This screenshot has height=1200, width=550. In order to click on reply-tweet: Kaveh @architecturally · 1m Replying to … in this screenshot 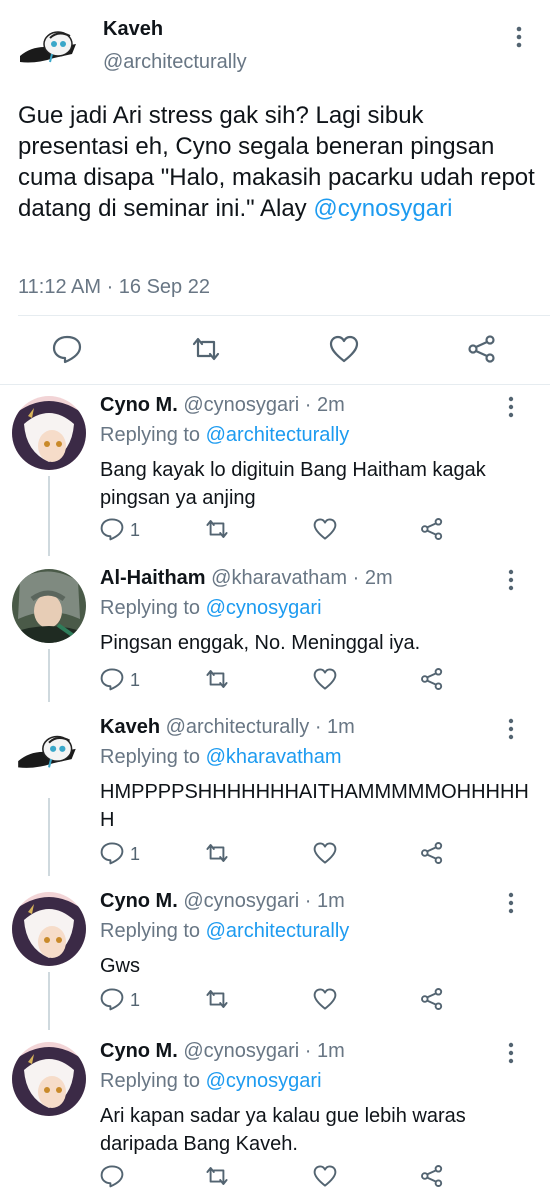, I will do `click(275, 791)`.